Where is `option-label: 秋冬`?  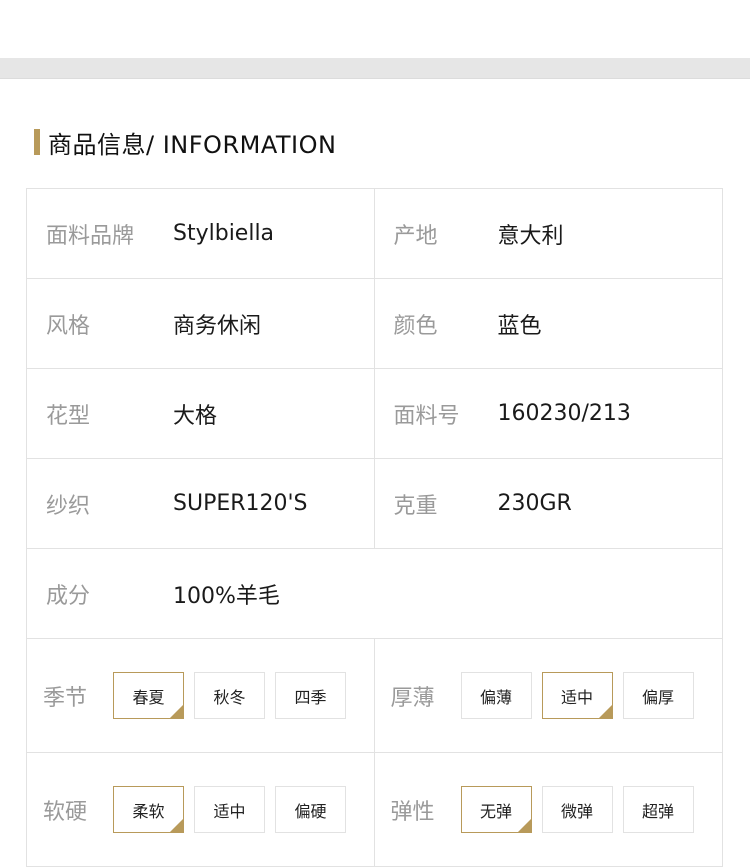 option-label: 秋冬 is located at coordinates (229, 697).